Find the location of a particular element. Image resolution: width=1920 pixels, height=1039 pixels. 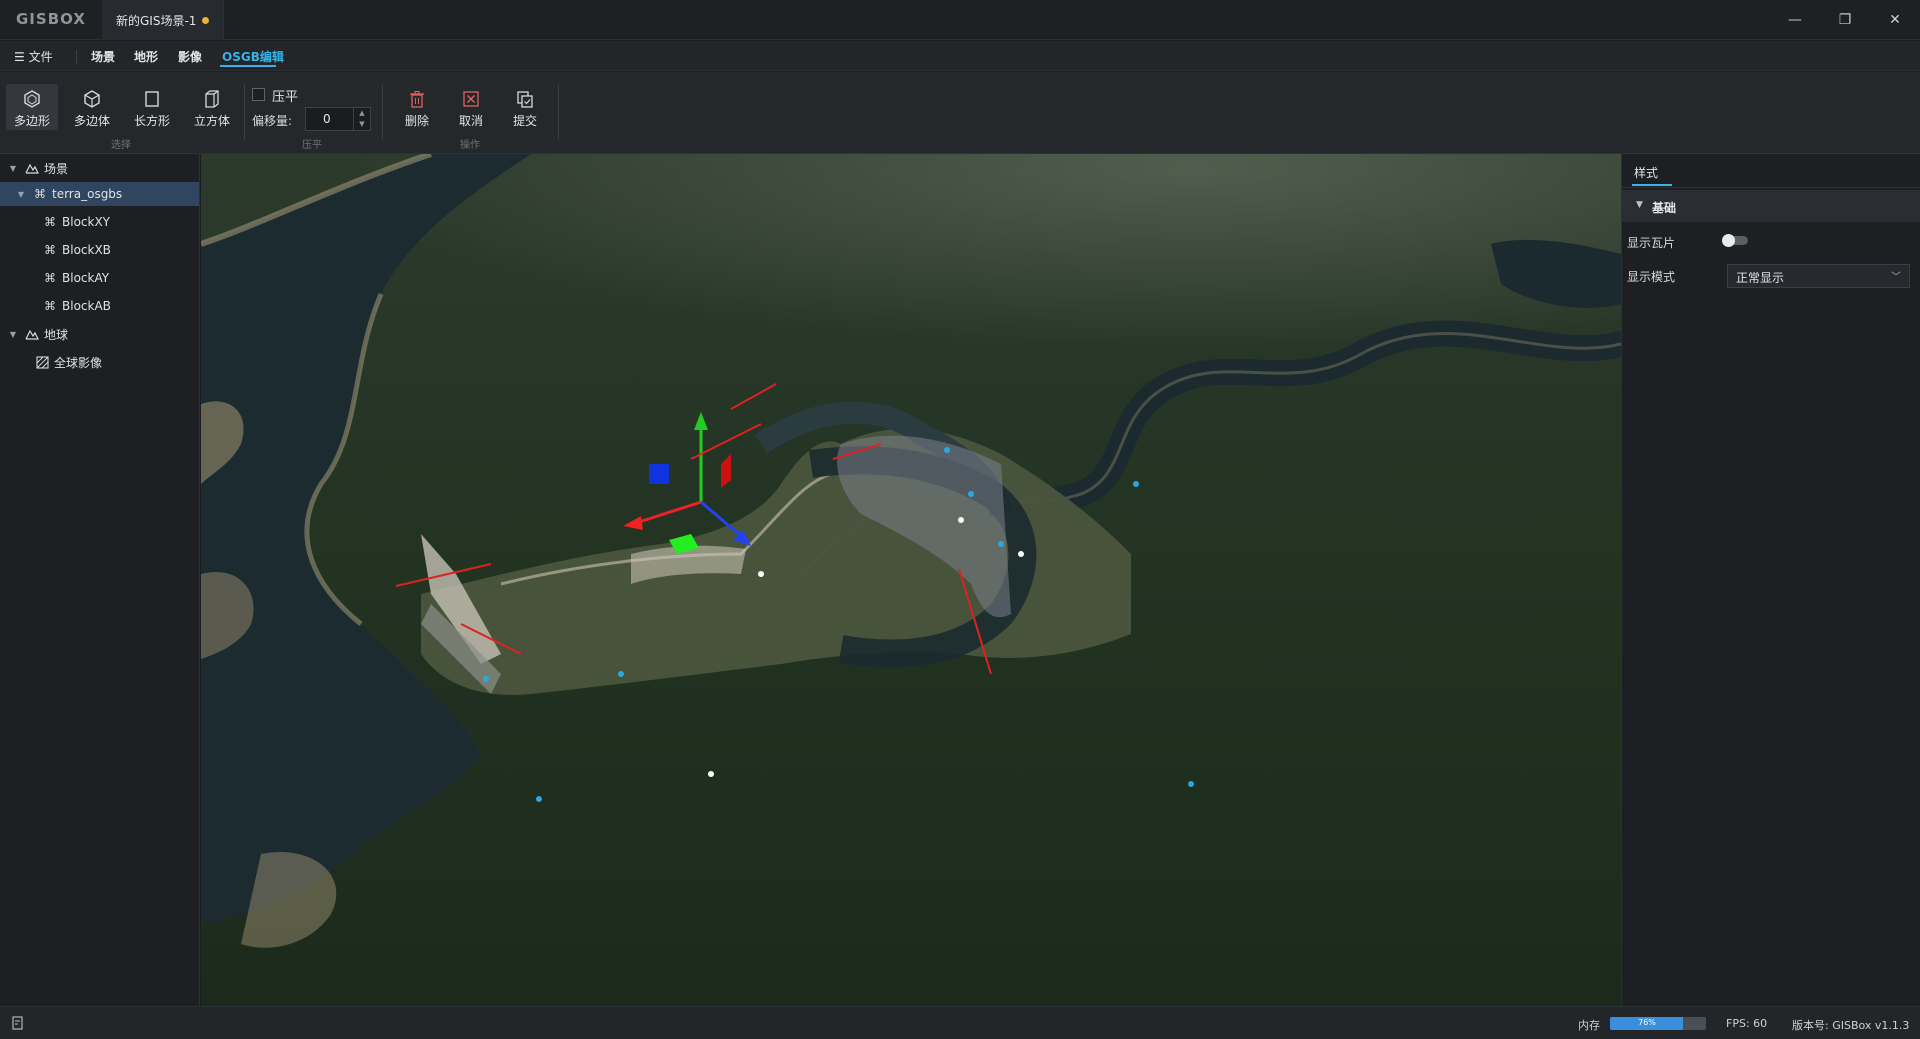

polygon-tool-label: 多边形 is located at coordinates (31, 121).